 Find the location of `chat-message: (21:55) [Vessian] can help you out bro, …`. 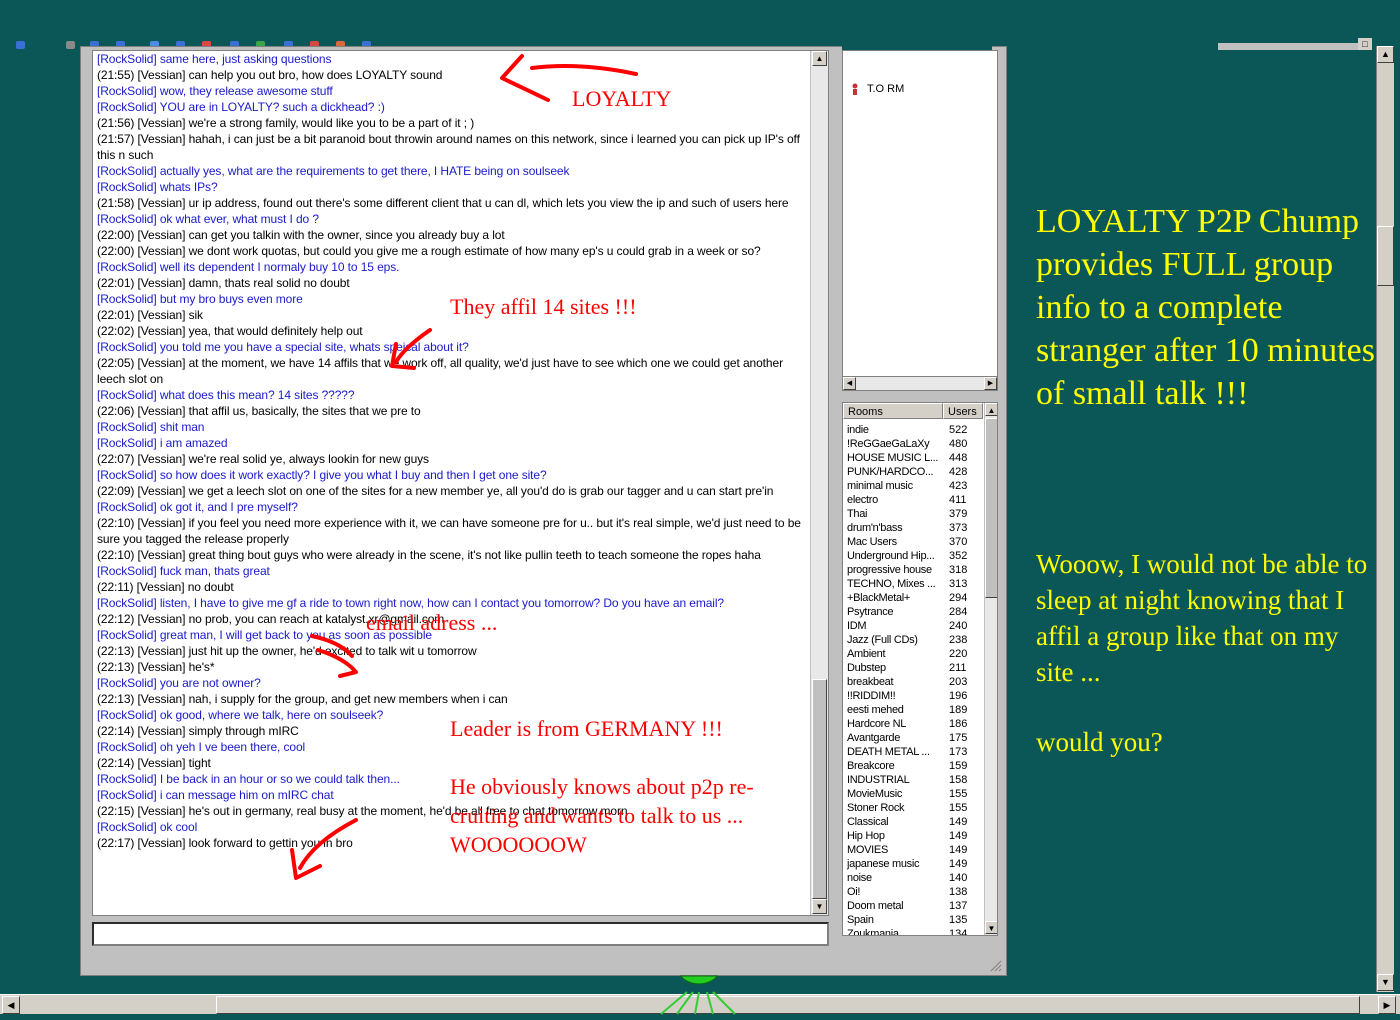

chat-message: (21:55) [Vessian] can help you out bro, … is located at coordinates (270, 75).